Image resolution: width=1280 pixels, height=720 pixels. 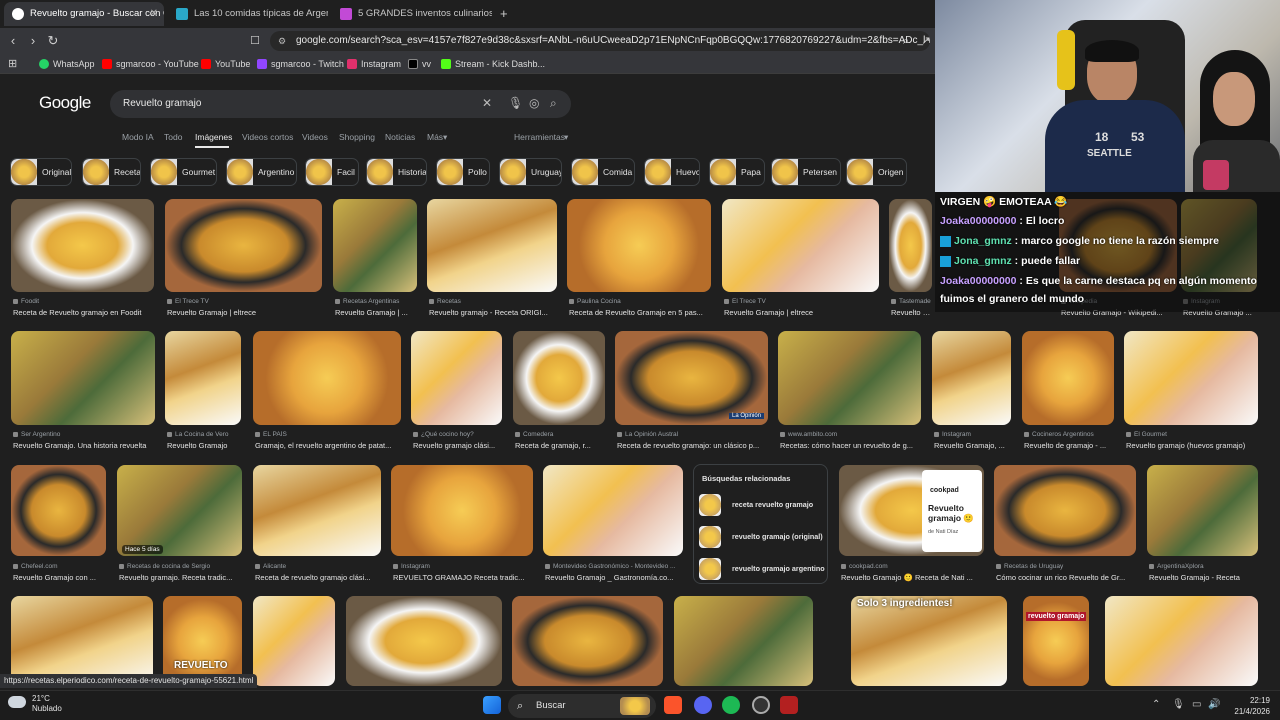 I want to click on tab-revuelto: Revuelto gramajo - Buscar con Google ✕, so click(x=84, y=14).